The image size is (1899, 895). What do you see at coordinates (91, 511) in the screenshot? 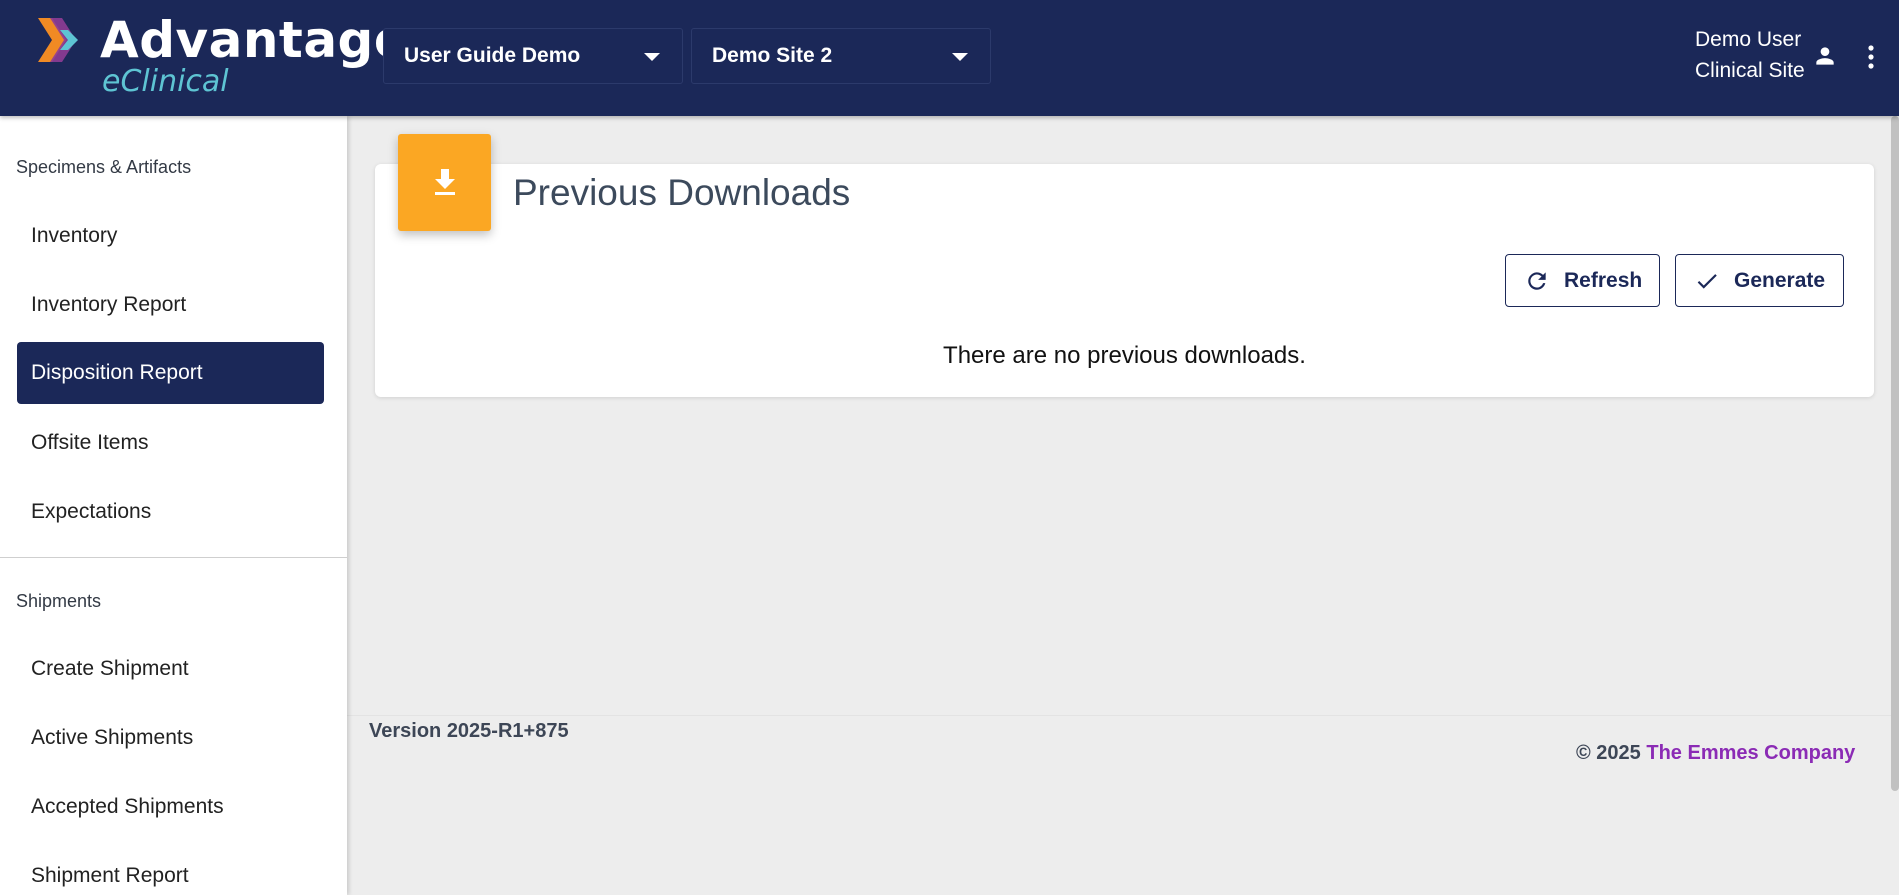
I see `sidebar-item-label: Expectations` at bounding box center [91, 511].